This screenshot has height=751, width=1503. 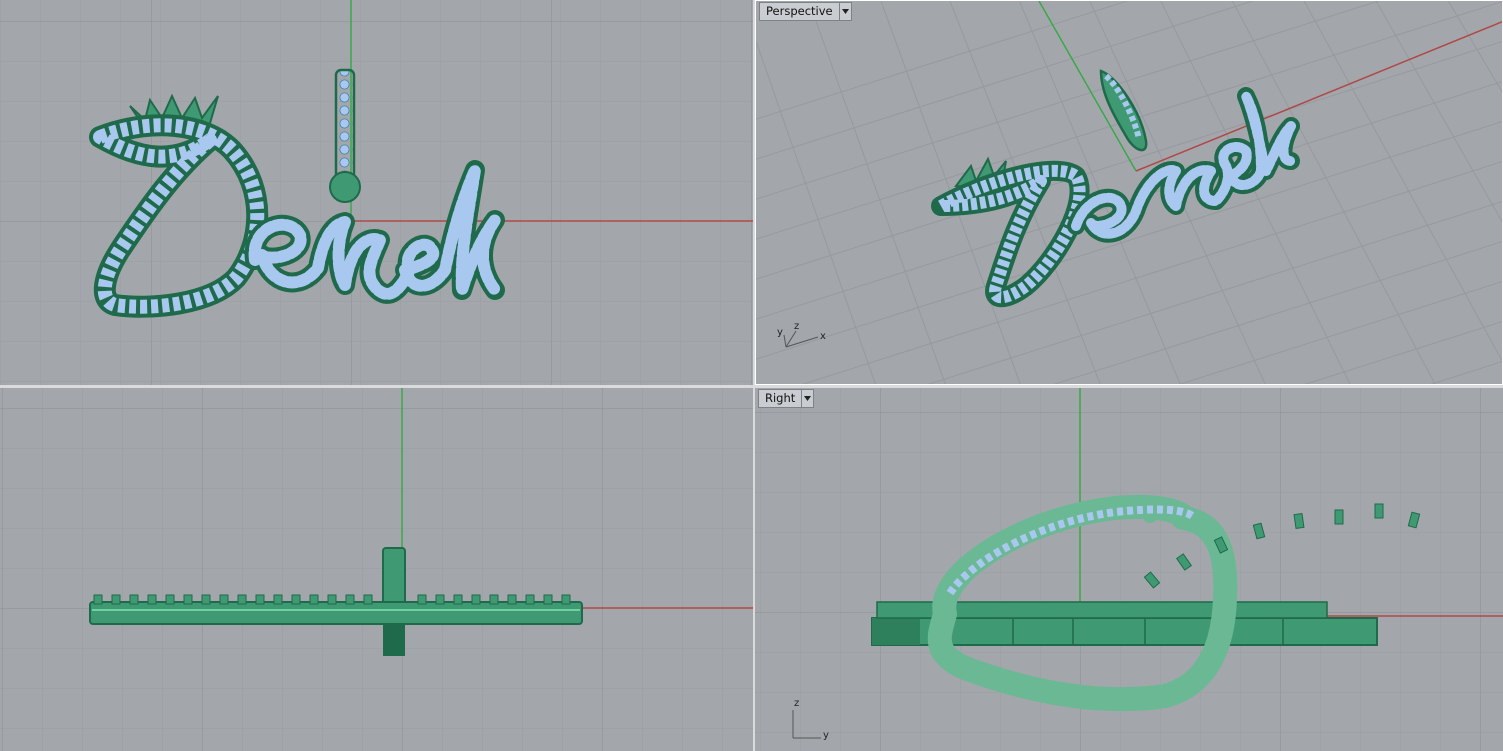 I want to click on y-axis-line, so click(x=1087, y=86).